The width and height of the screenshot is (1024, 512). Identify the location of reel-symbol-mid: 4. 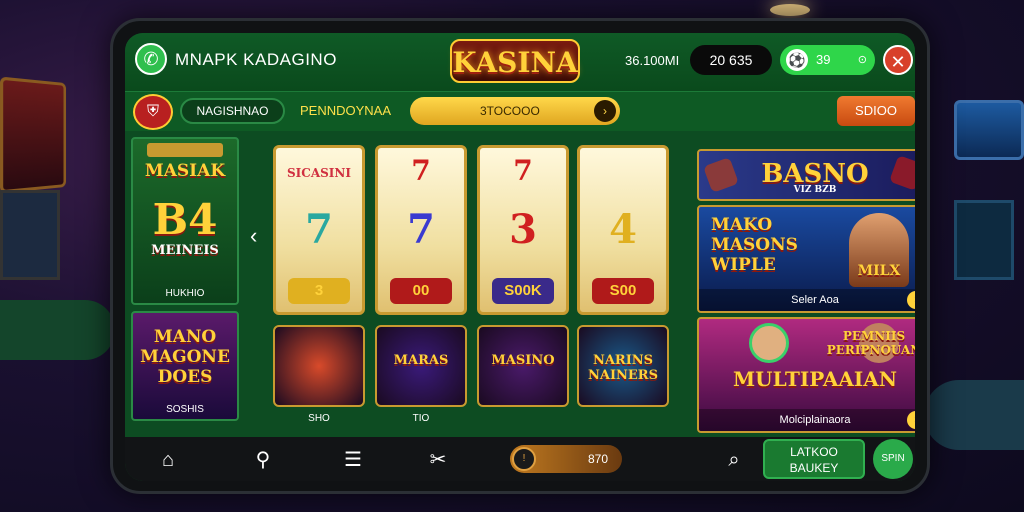
(623, 229).